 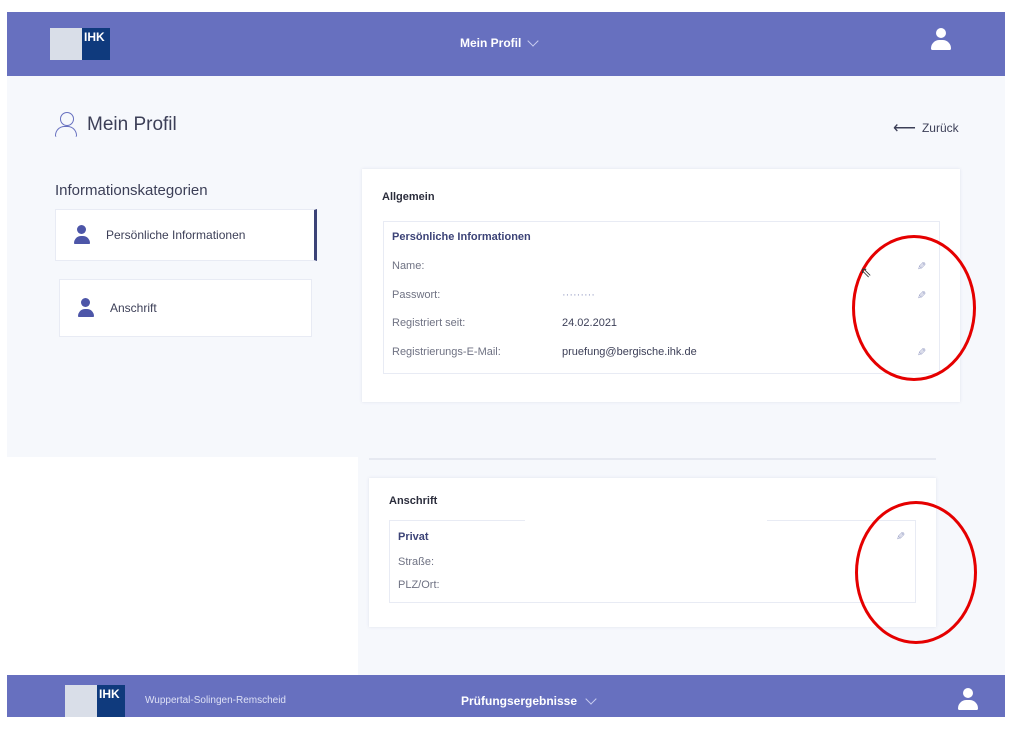 I want to click on private-address-title: Privat, so click(x=413, y=537).